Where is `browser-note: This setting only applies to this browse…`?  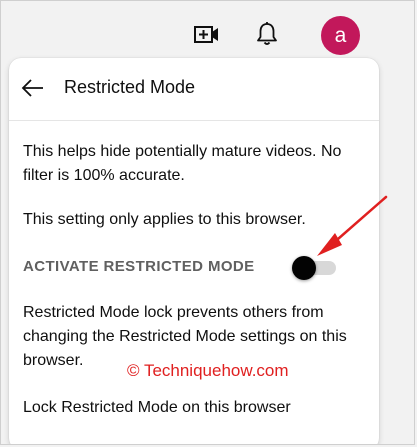 browser-note: This setting only applies to this browse… is located at coordinates (164, 219).